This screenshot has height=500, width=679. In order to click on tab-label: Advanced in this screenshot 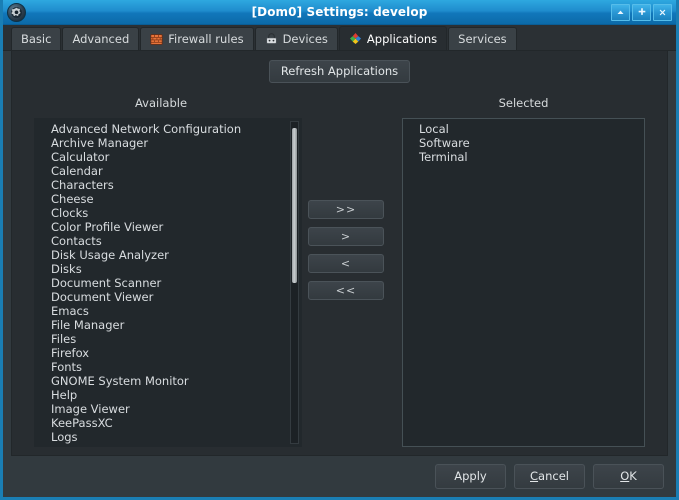, I will do `click(101, 39)`.